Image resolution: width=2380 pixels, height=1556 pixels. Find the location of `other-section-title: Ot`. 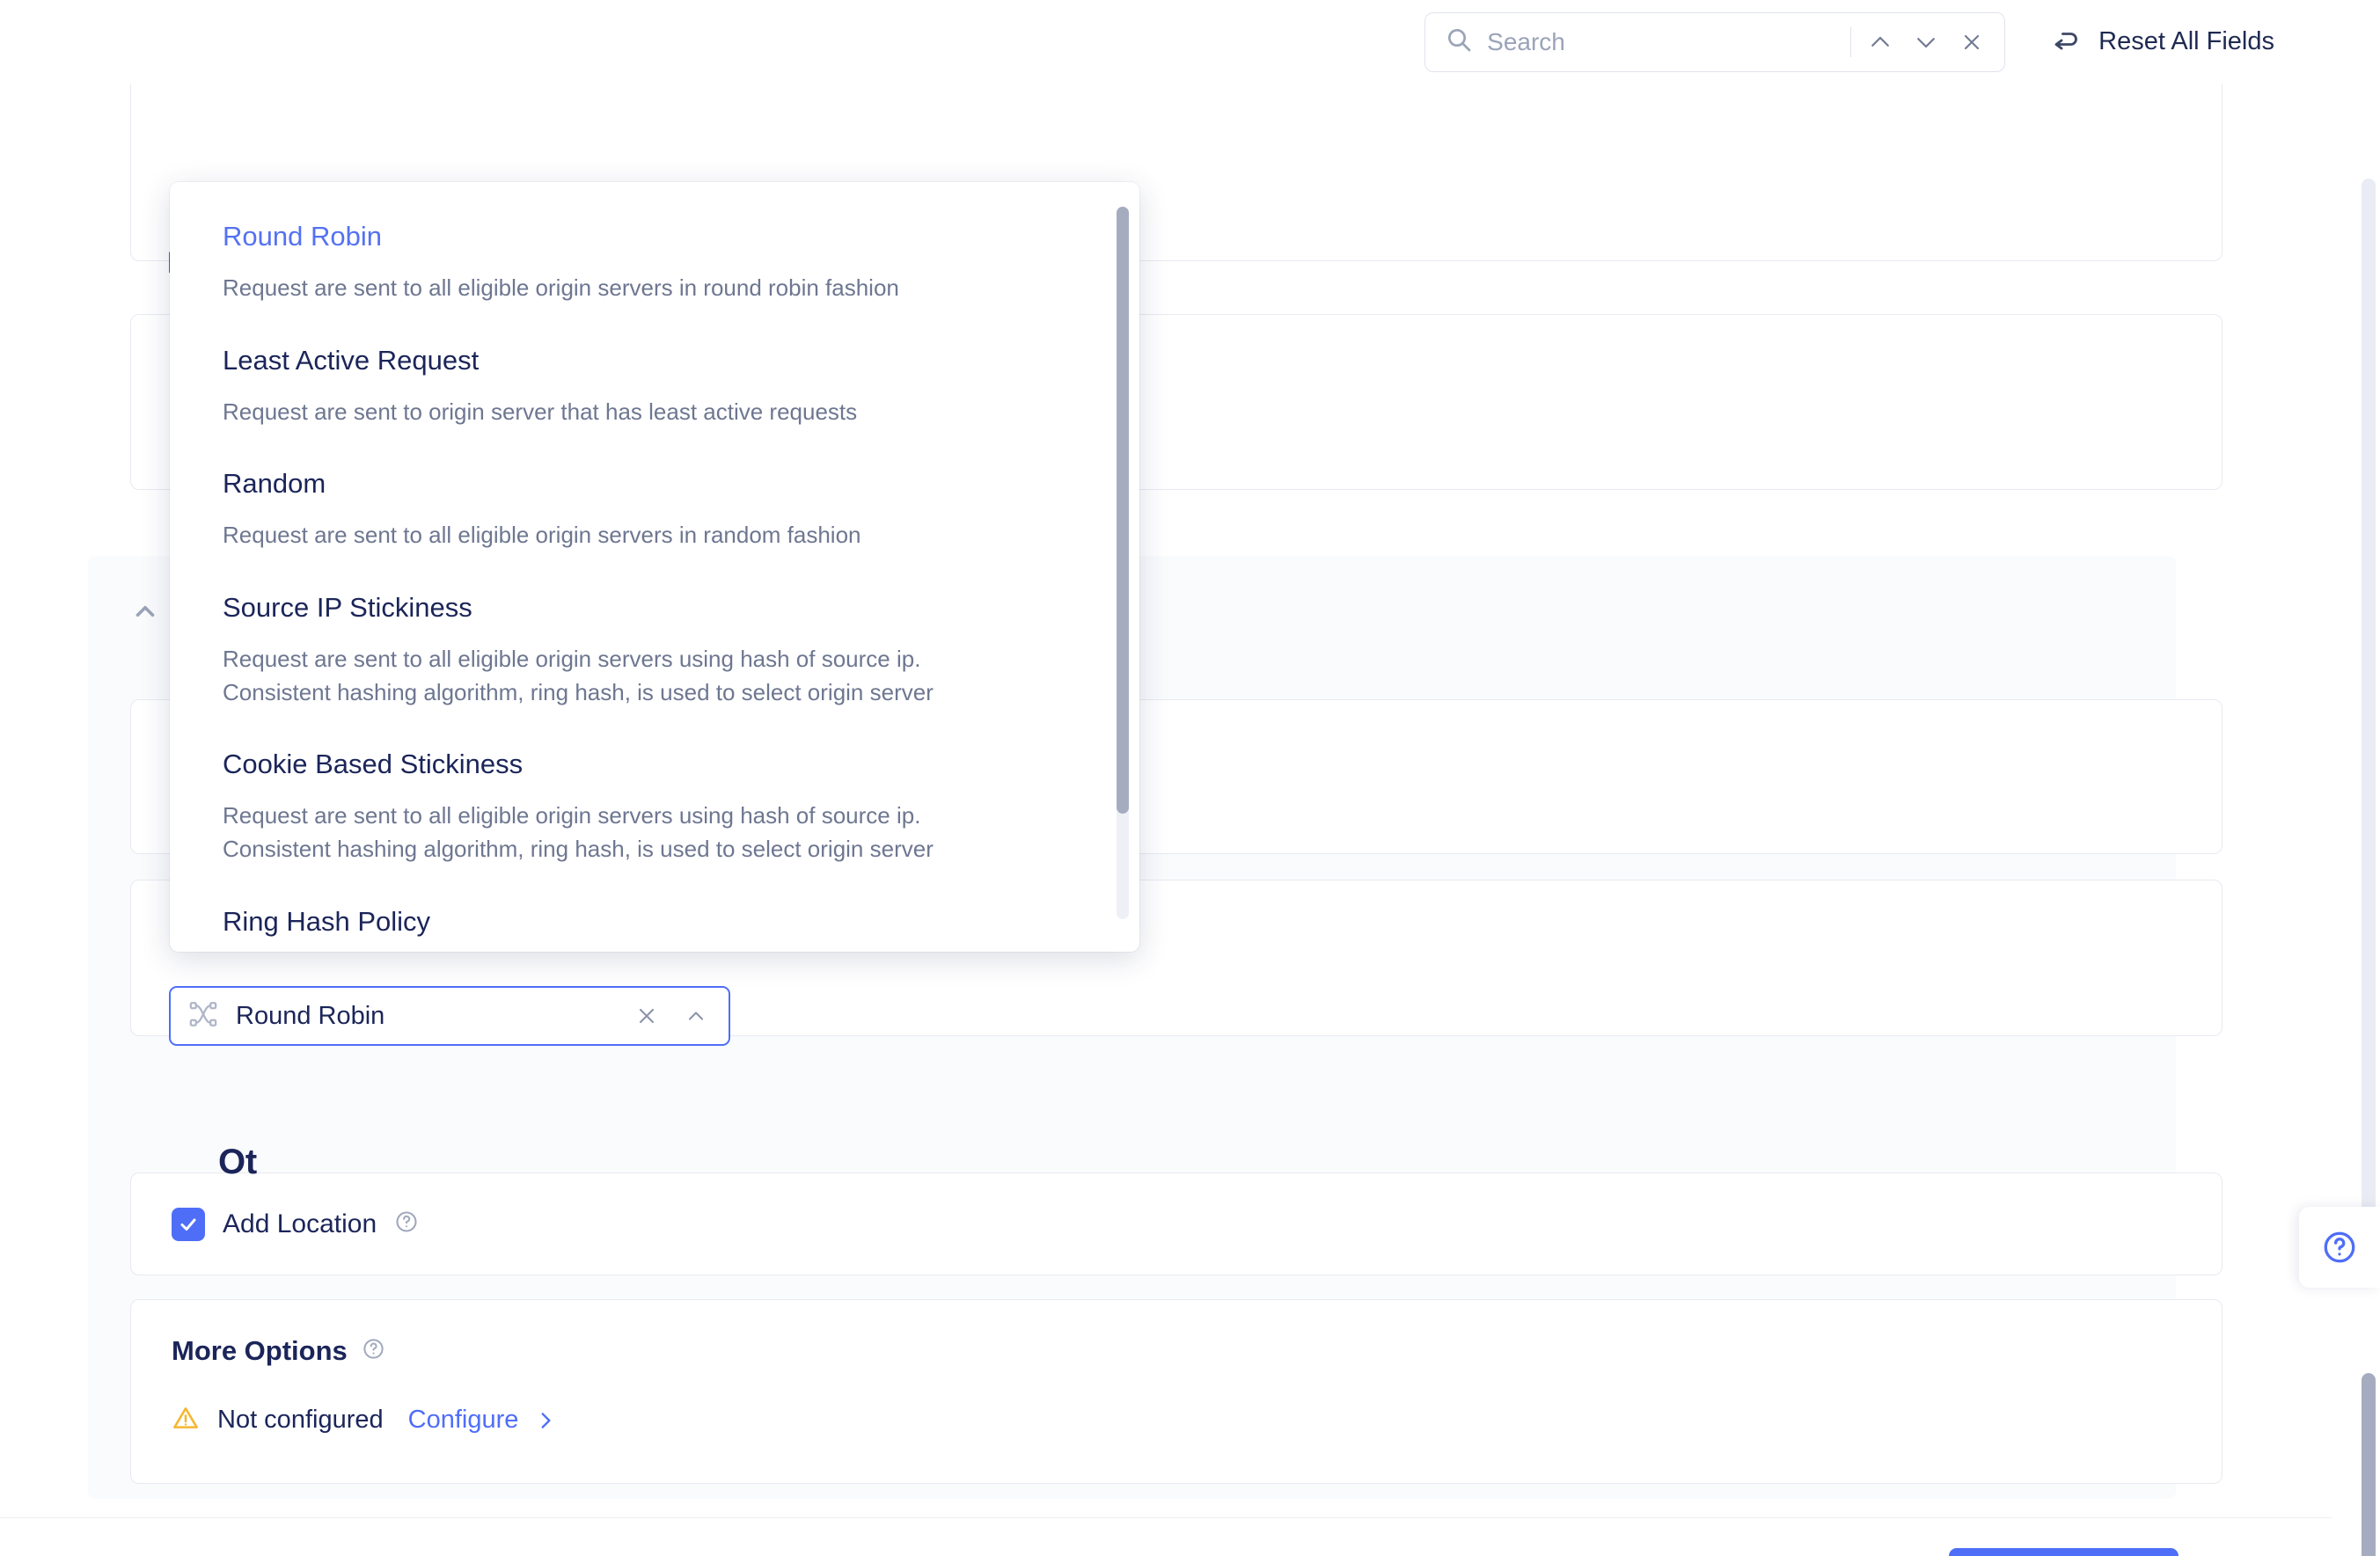

other-section-title: Ot is located at coordinates (237, 1162).